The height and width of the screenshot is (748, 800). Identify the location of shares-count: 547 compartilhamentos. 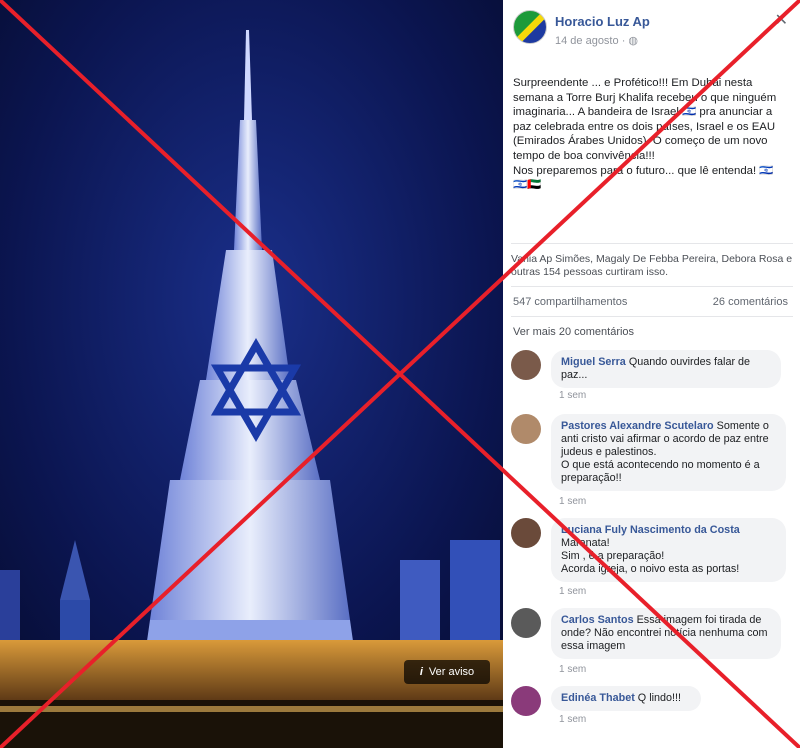
(570, 302).